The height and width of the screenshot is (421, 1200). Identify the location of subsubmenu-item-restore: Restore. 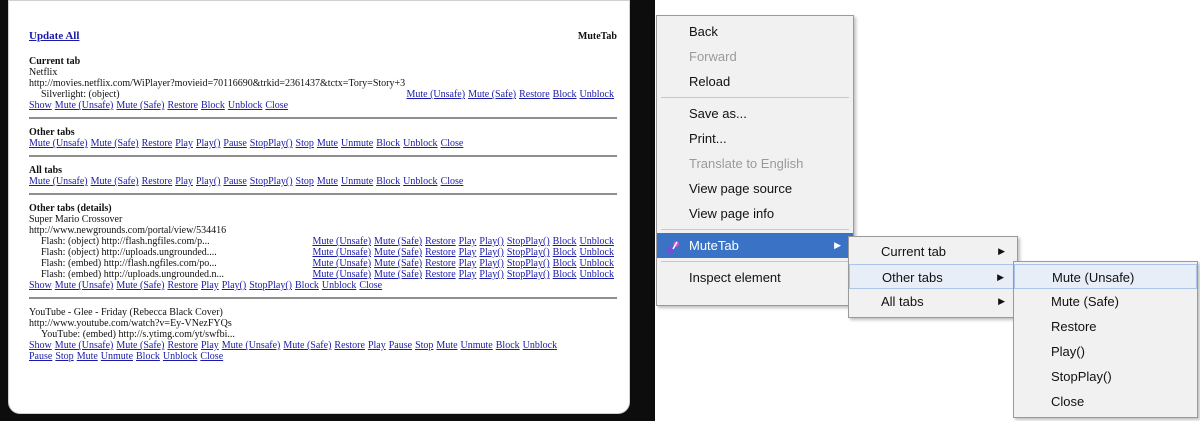
(1105, 326).